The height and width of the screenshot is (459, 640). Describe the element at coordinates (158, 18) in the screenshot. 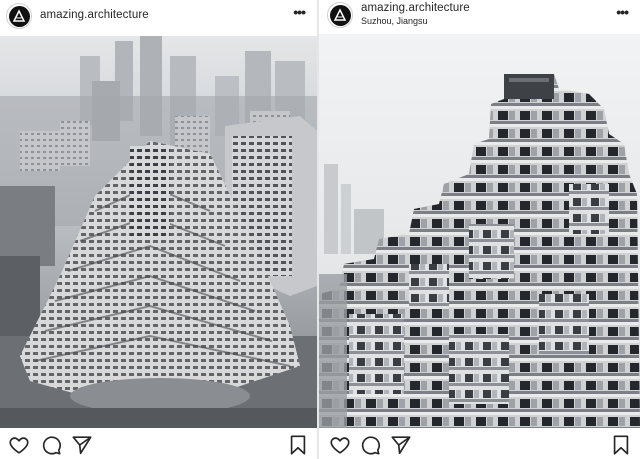

I see `post-header: amazing.architecture •••` at that location.